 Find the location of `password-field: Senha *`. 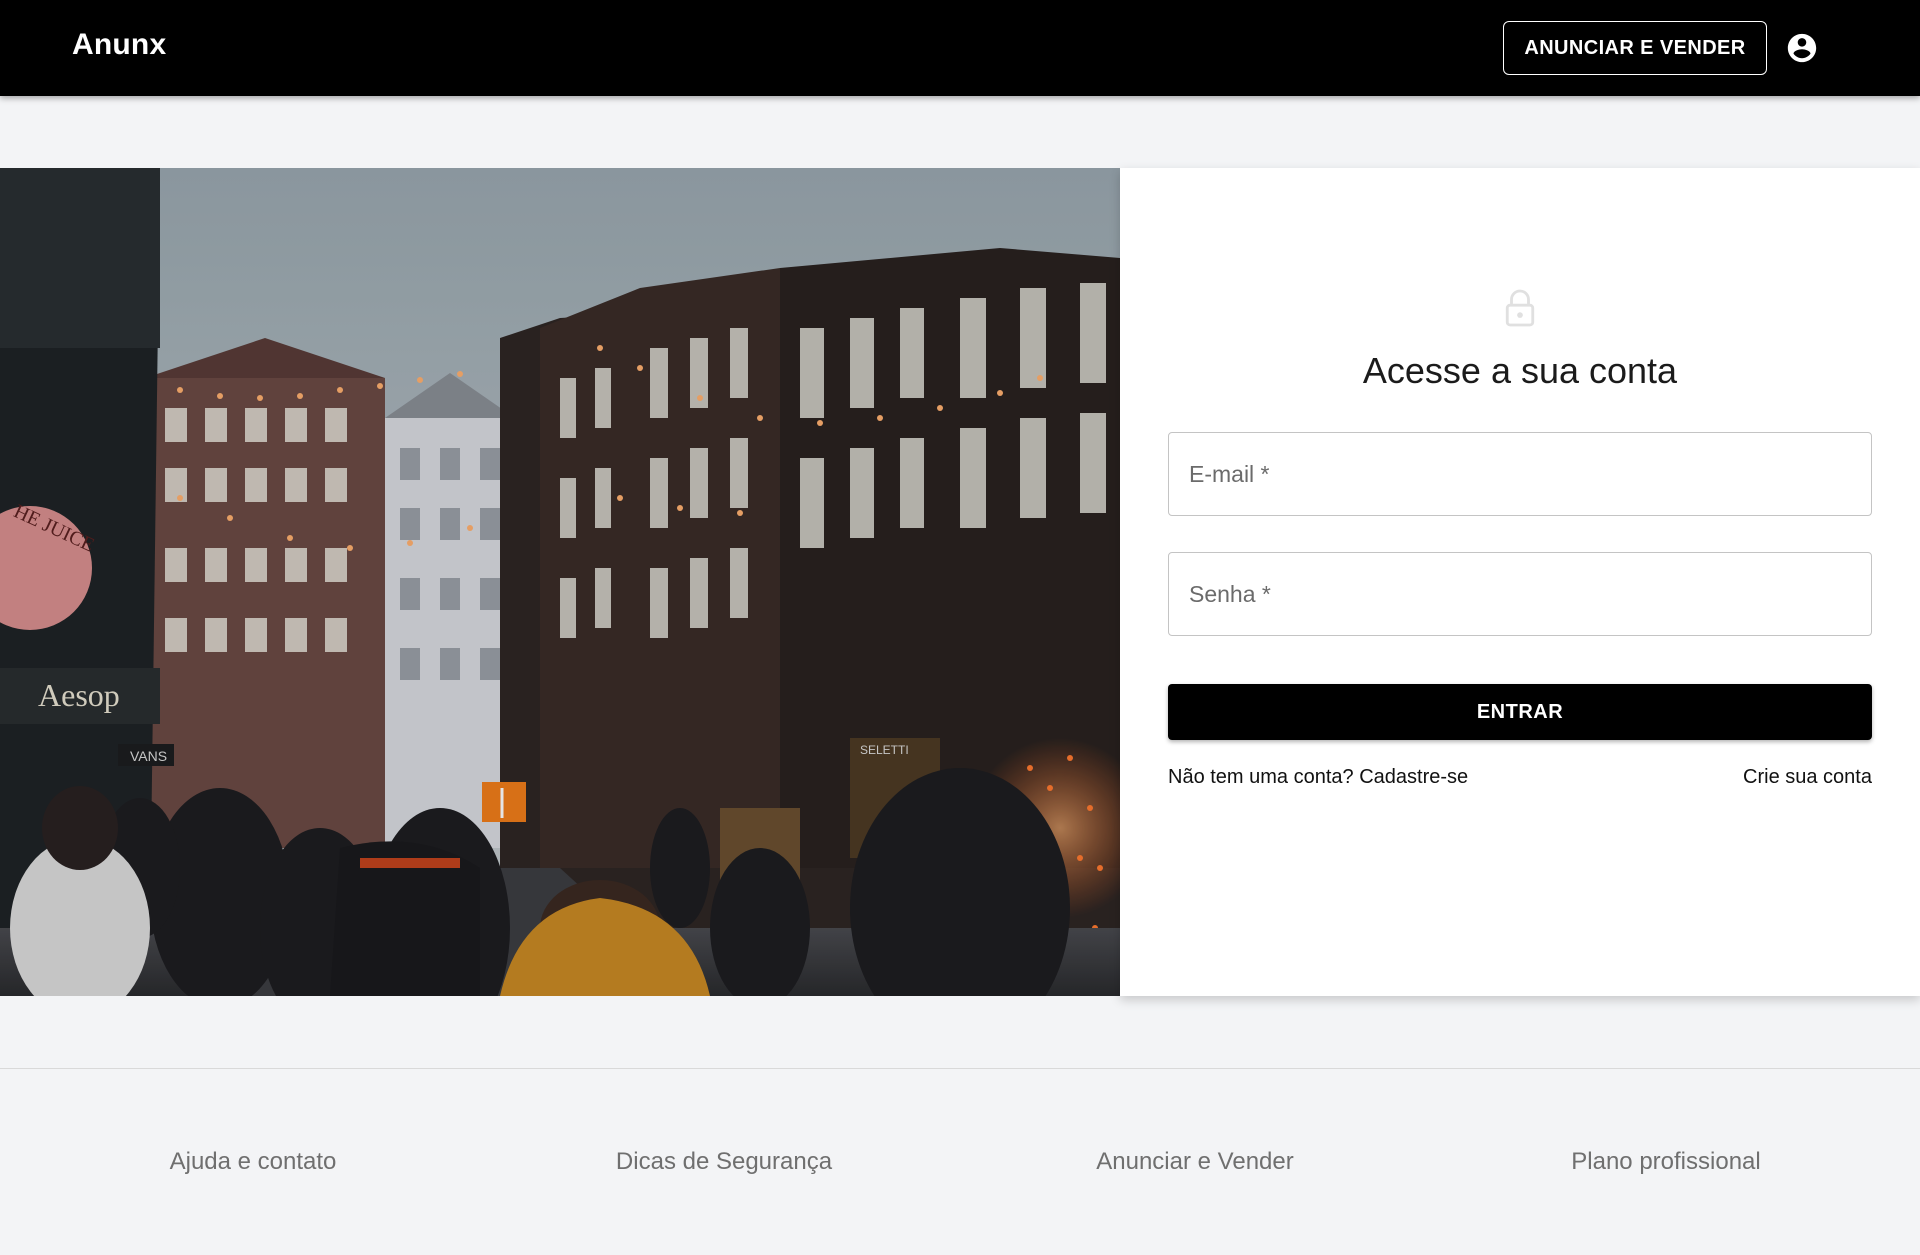

password-field: Senha * is located at coordinates (1520, 594).